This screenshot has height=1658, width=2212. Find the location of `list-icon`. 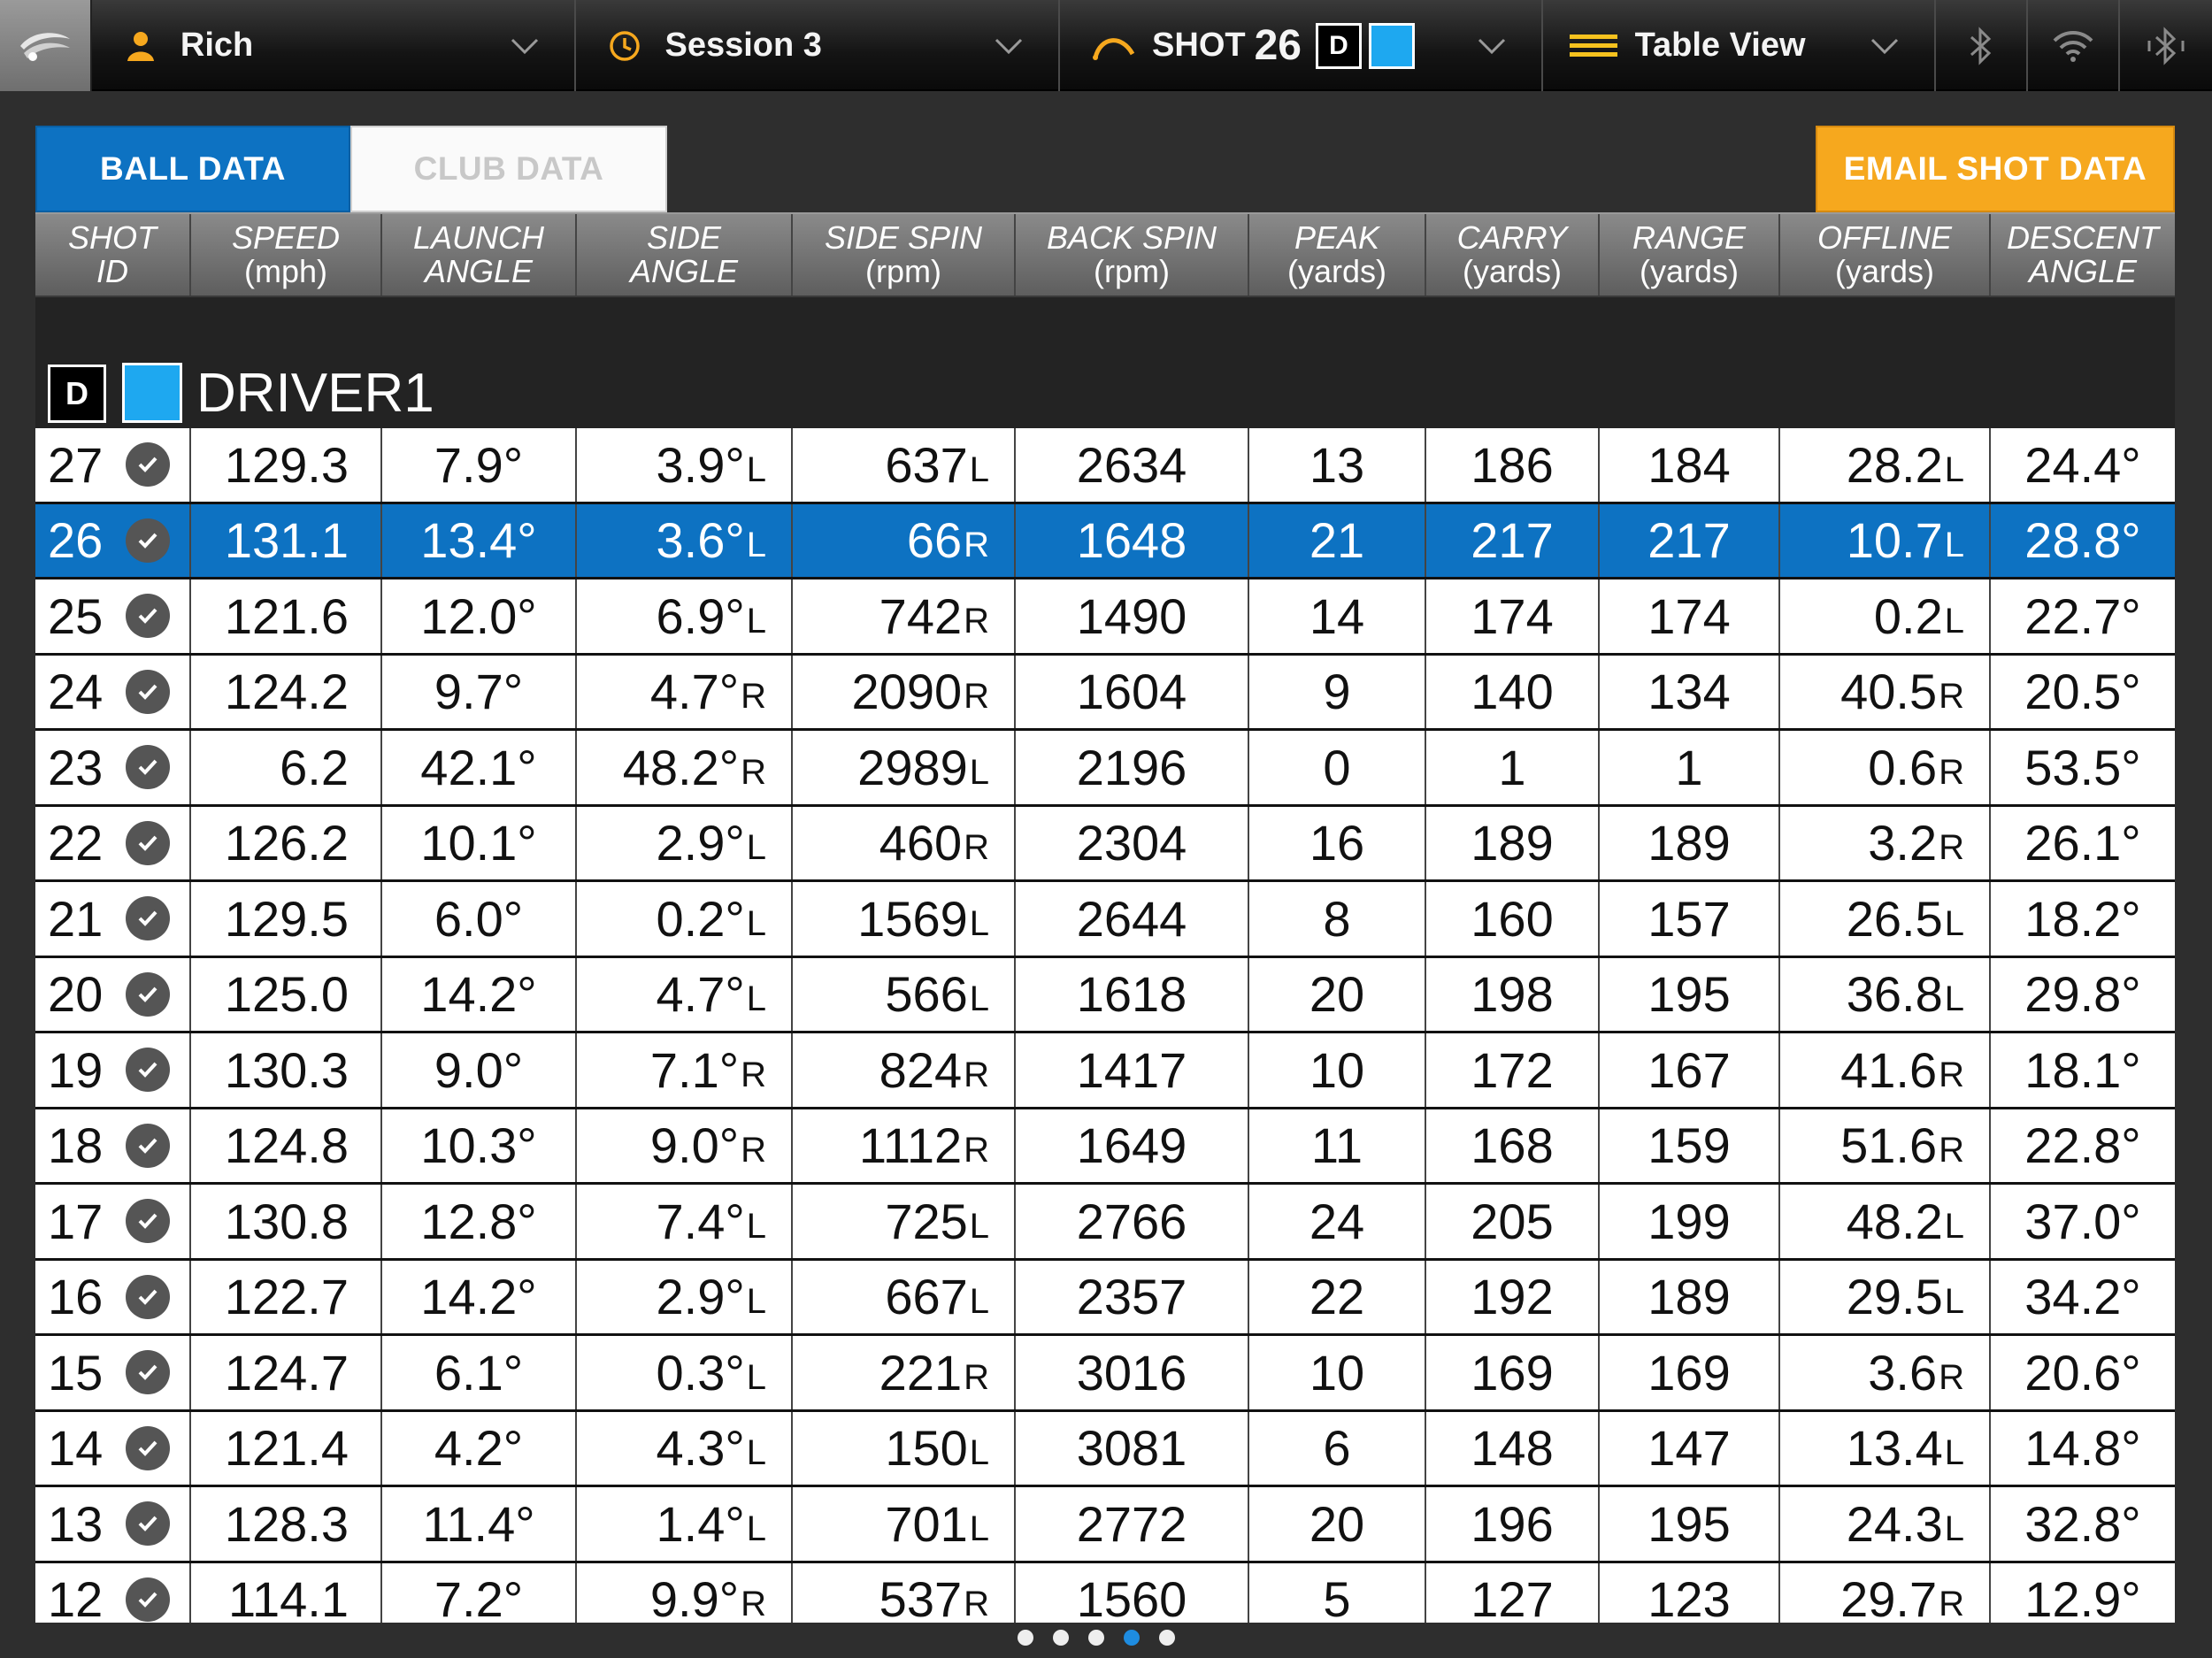

list-icon is located at coordinates (1593, 46).